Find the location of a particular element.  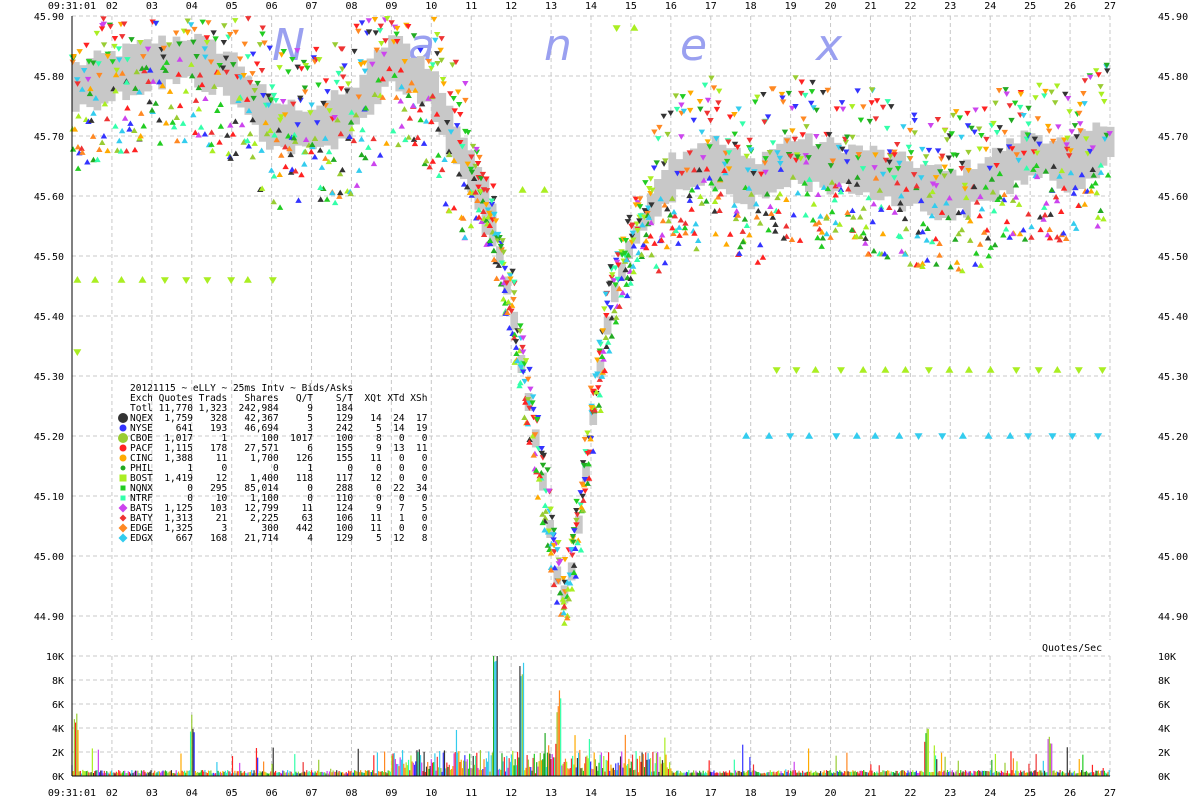

time-tick-label-bottom: 24 is located at coordinates (990, 793).